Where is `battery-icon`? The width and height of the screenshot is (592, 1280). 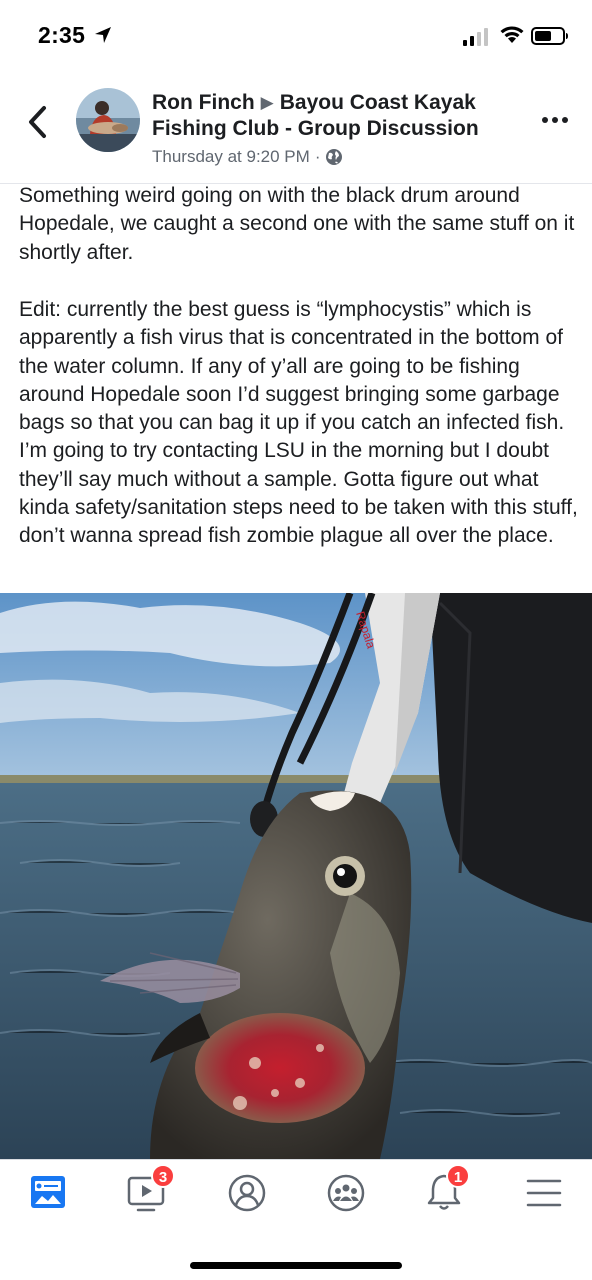 battery-icon is located at coordinates (549, 36).